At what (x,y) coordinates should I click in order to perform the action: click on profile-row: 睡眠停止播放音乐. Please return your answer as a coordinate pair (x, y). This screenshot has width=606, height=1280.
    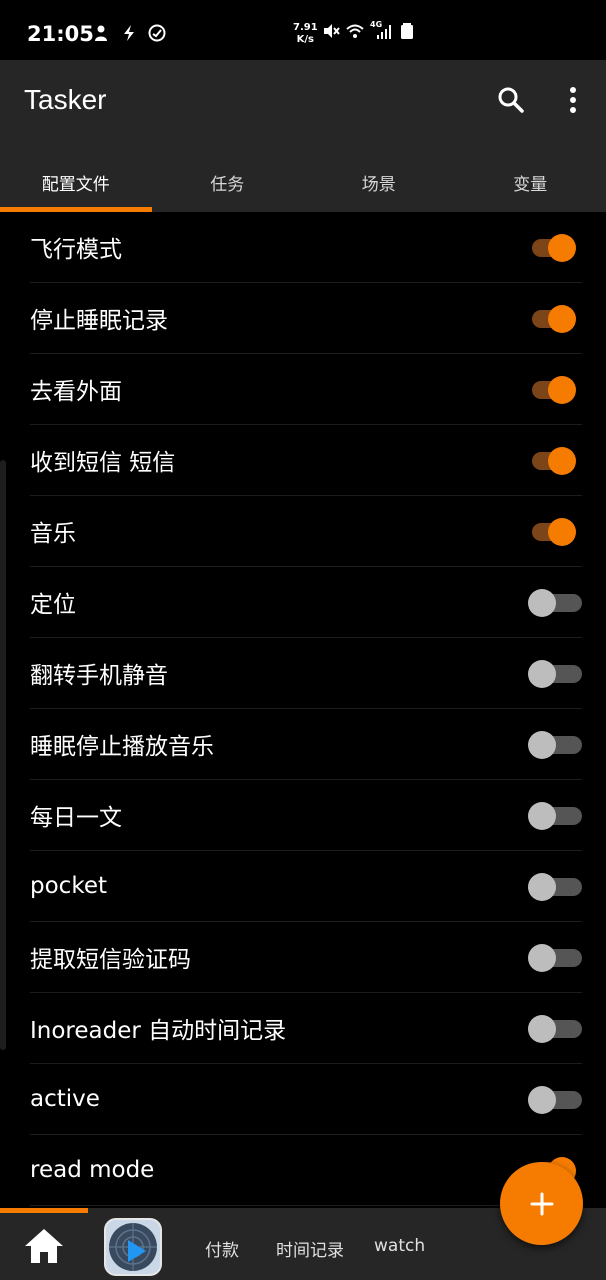
    Looking at the image, I should click on (306, 744).